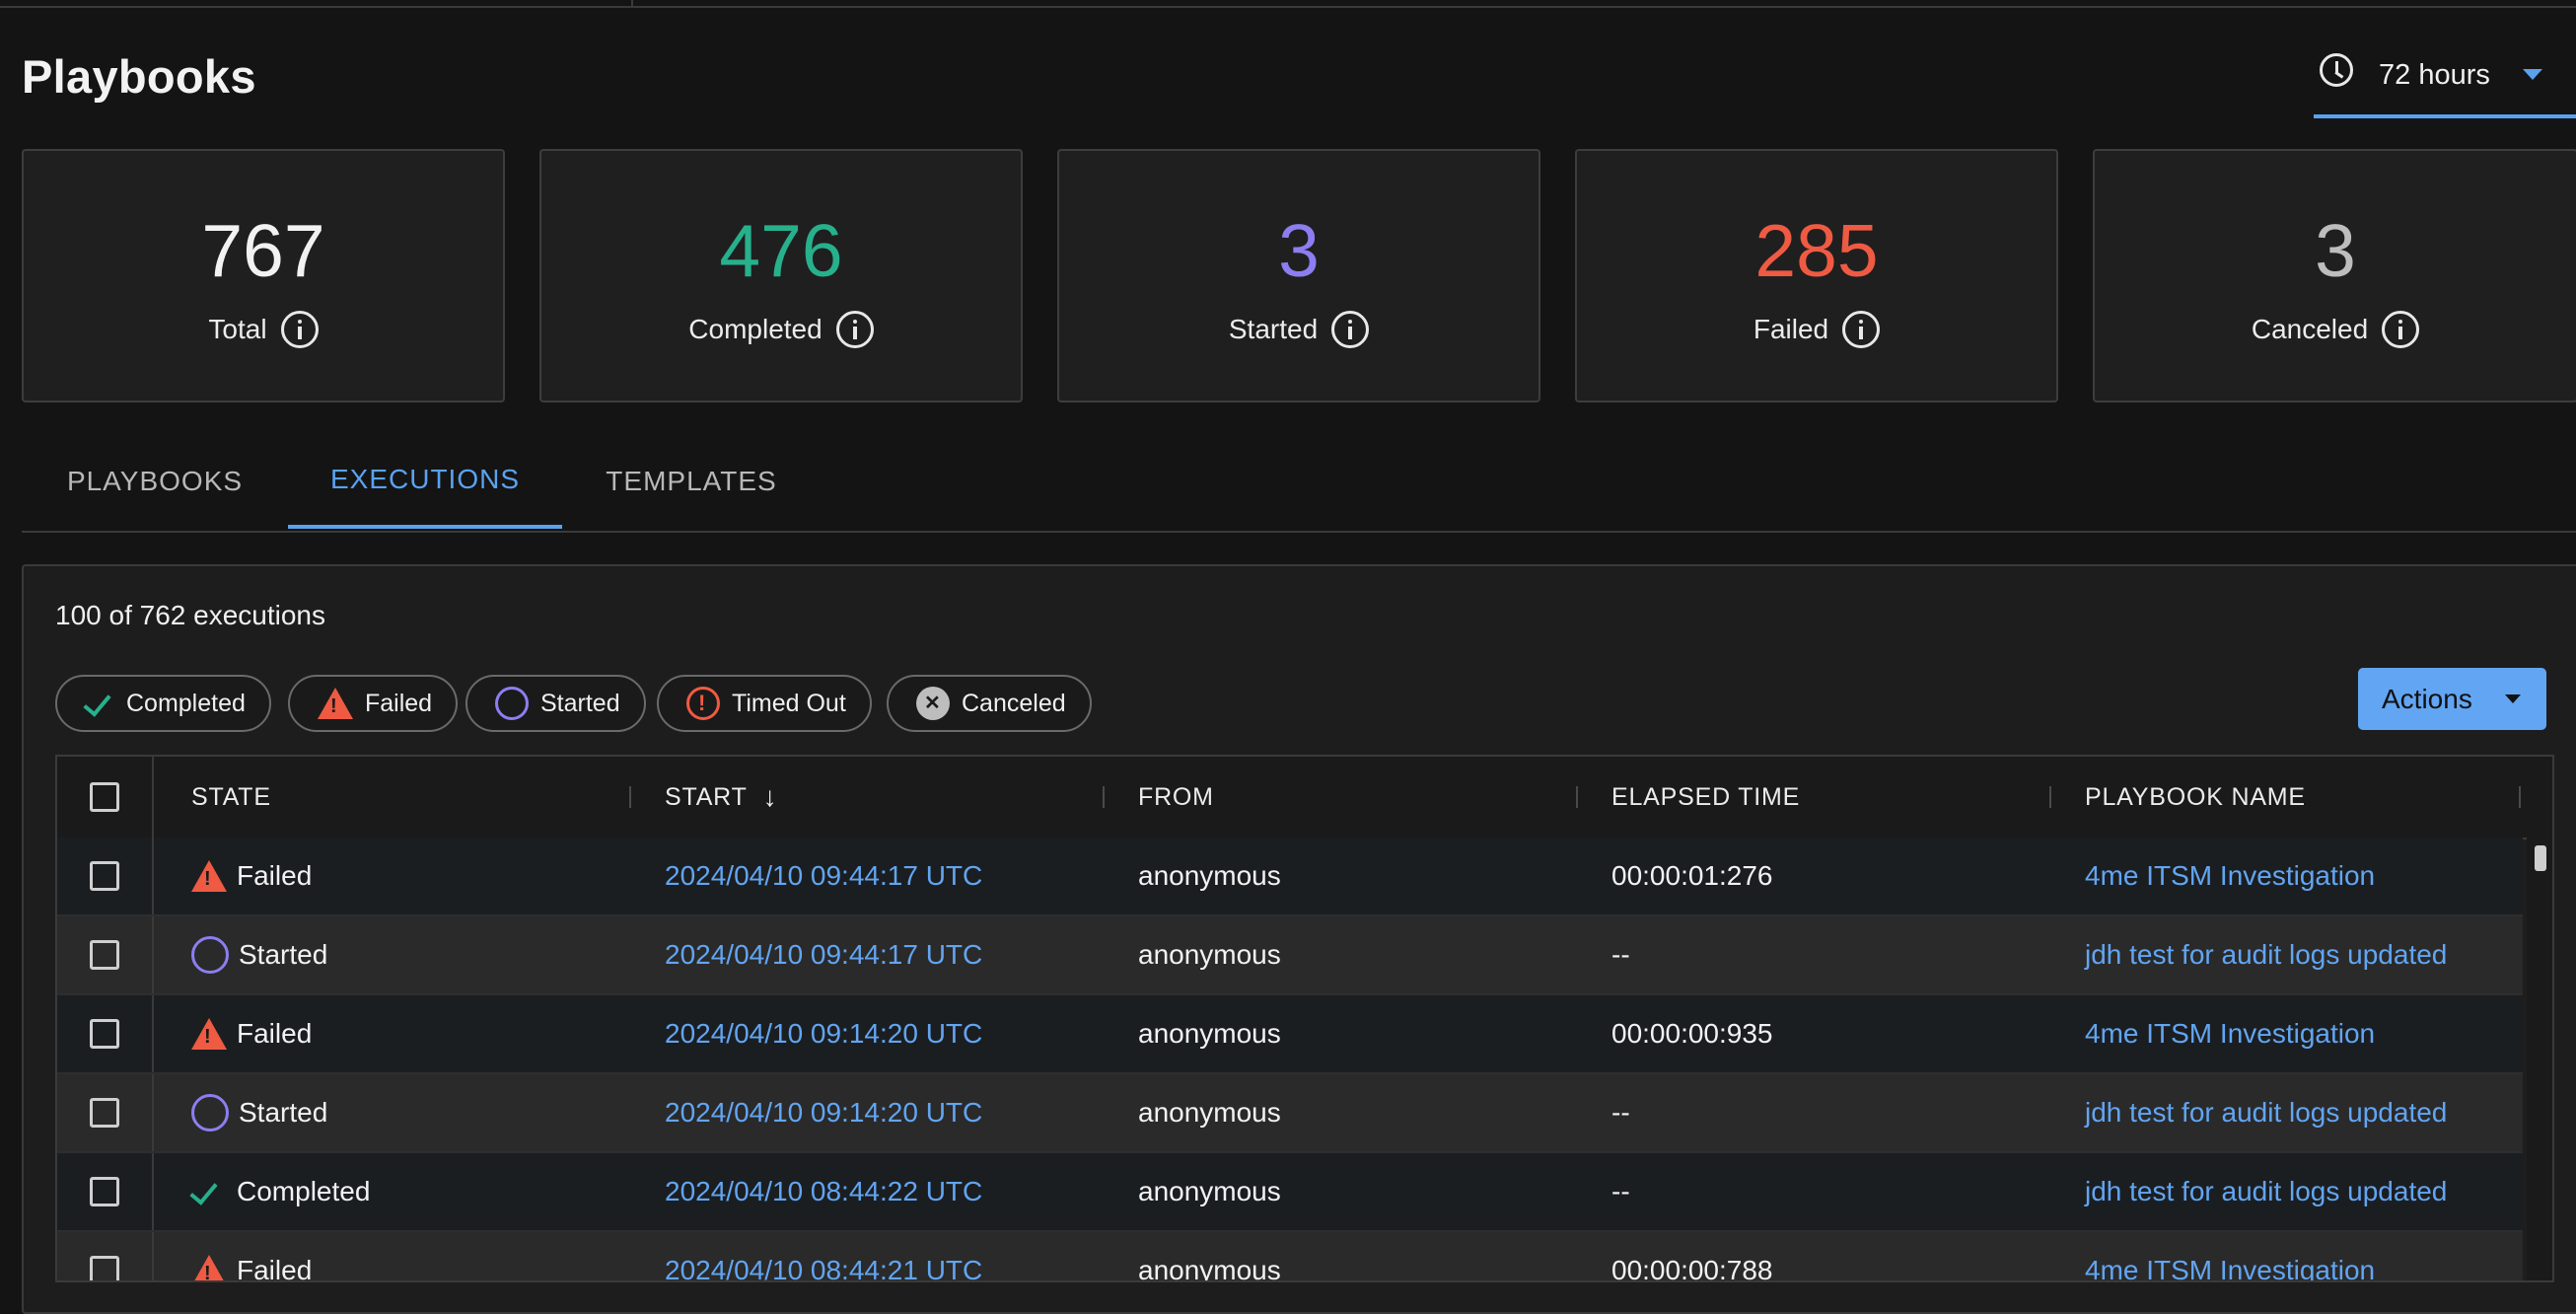  I want to click on filter-chip-label: Started, so click(580, 703).